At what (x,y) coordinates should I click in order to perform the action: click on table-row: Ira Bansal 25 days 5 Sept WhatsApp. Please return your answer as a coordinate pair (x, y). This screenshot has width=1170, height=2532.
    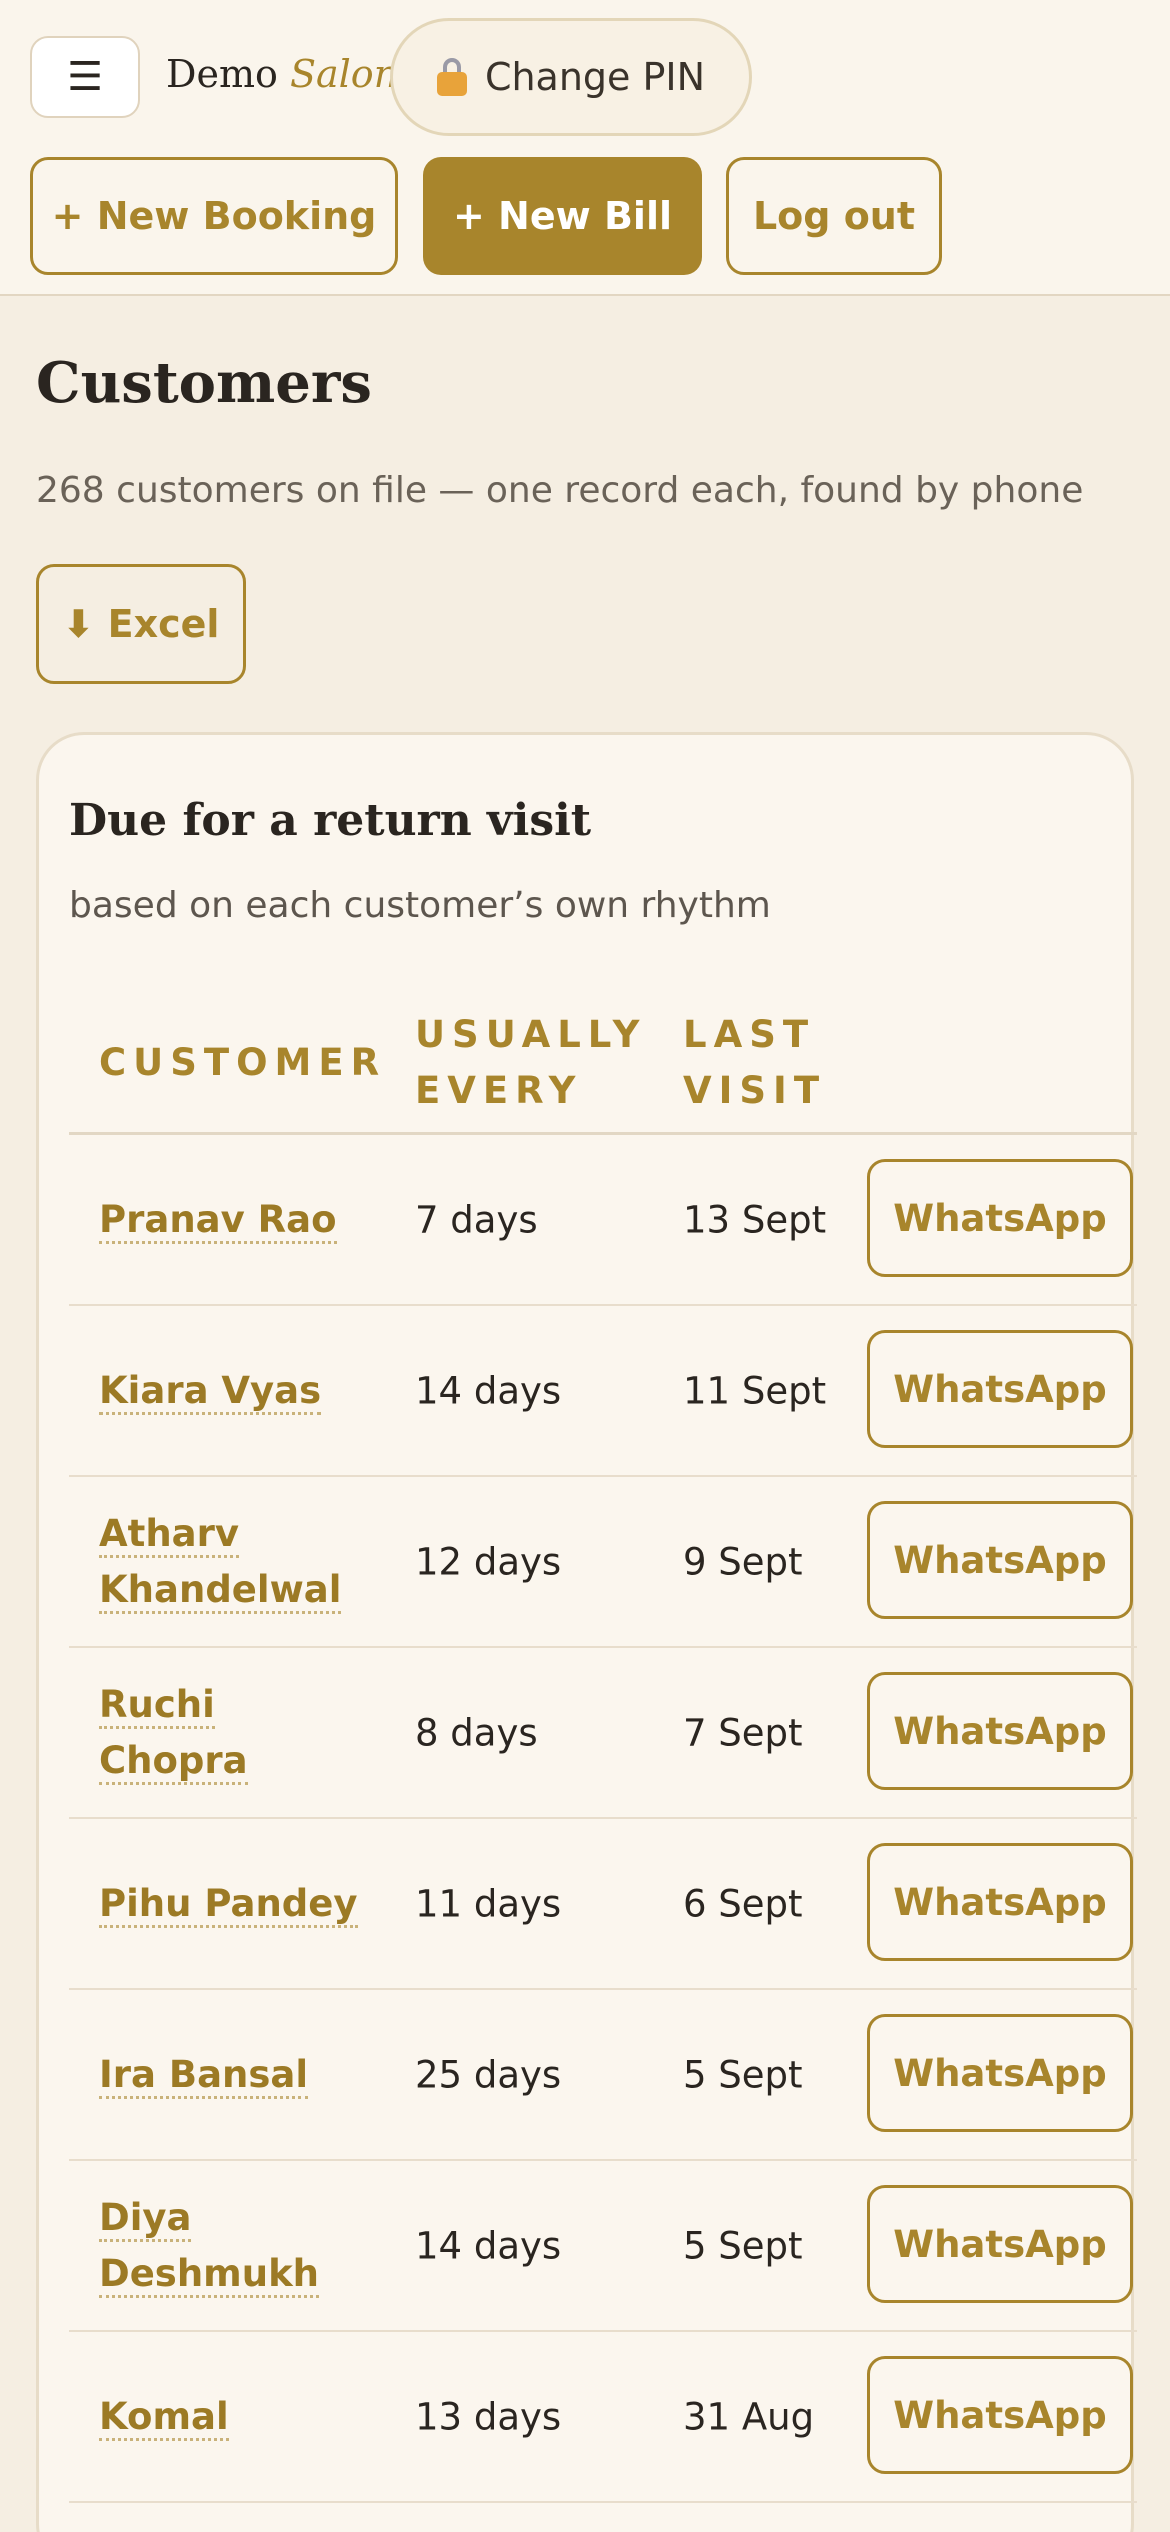
    Looking at the image, I should click on (603, 2075).